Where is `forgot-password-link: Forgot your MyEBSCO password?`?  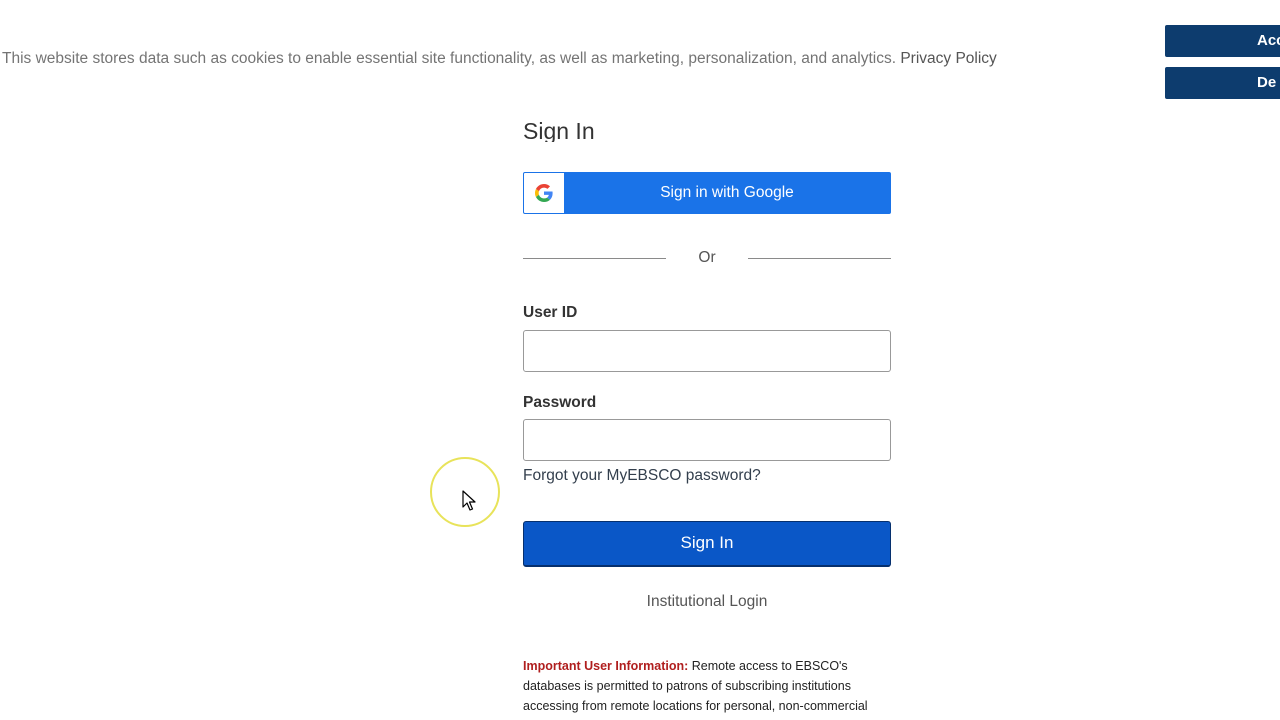 forgot-password-link: Forgot your MyEBSCO password? is located at coordinates (642, 476).